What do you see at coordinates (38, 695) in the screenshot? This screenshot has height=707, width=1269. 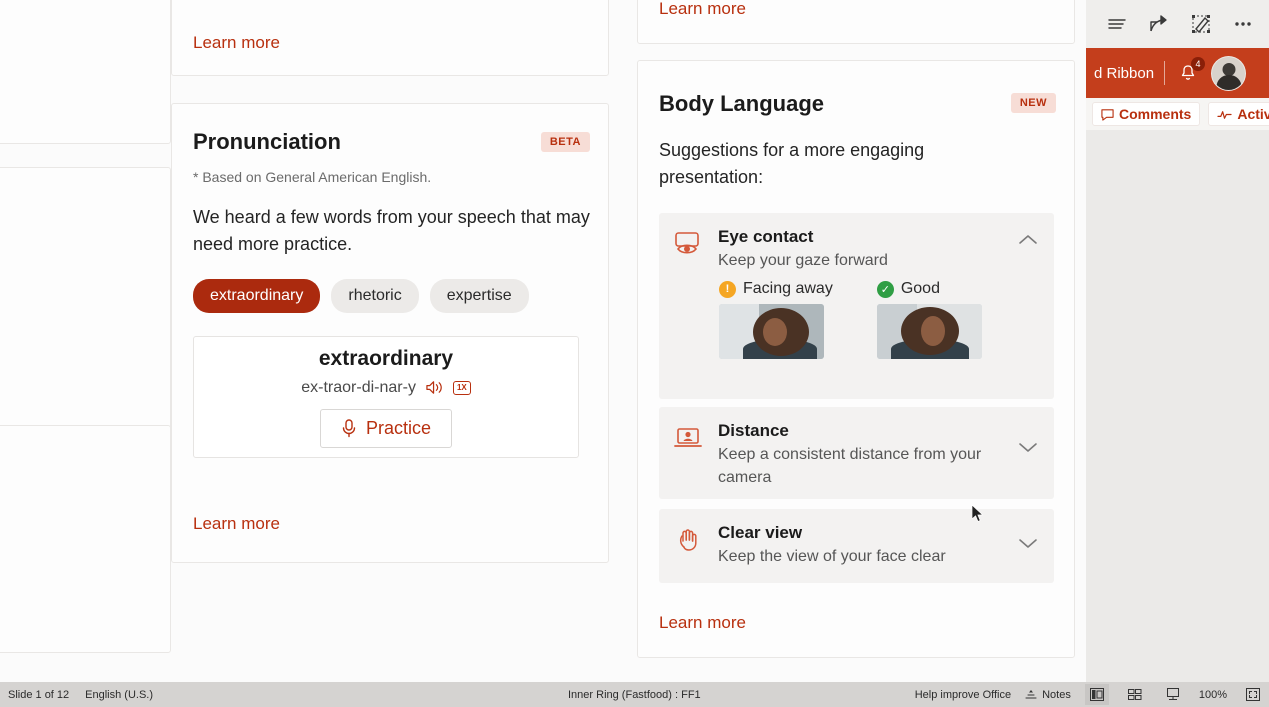 I see `slide-count-label: Slide 1 of 12` at bounding box center [38, 695].